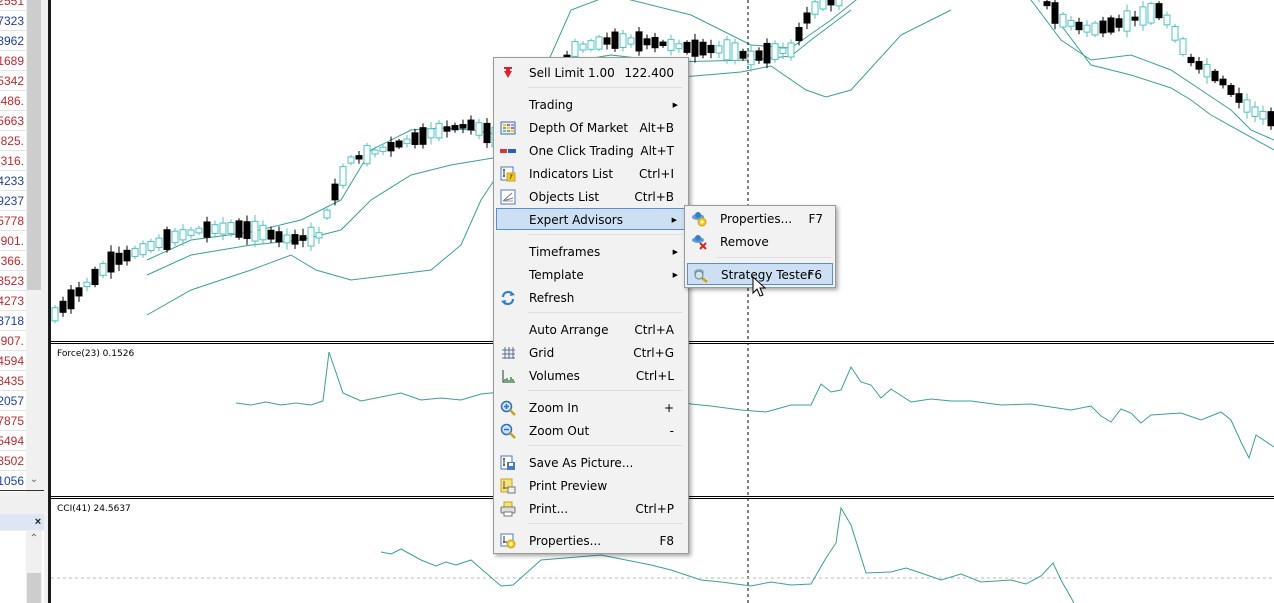 This screenshot has height=603, width=1274. What do you see at coordinates (13, 201) in the screenshot?
I see `market-watch-row: 9237` at bounding box center [13, 201].